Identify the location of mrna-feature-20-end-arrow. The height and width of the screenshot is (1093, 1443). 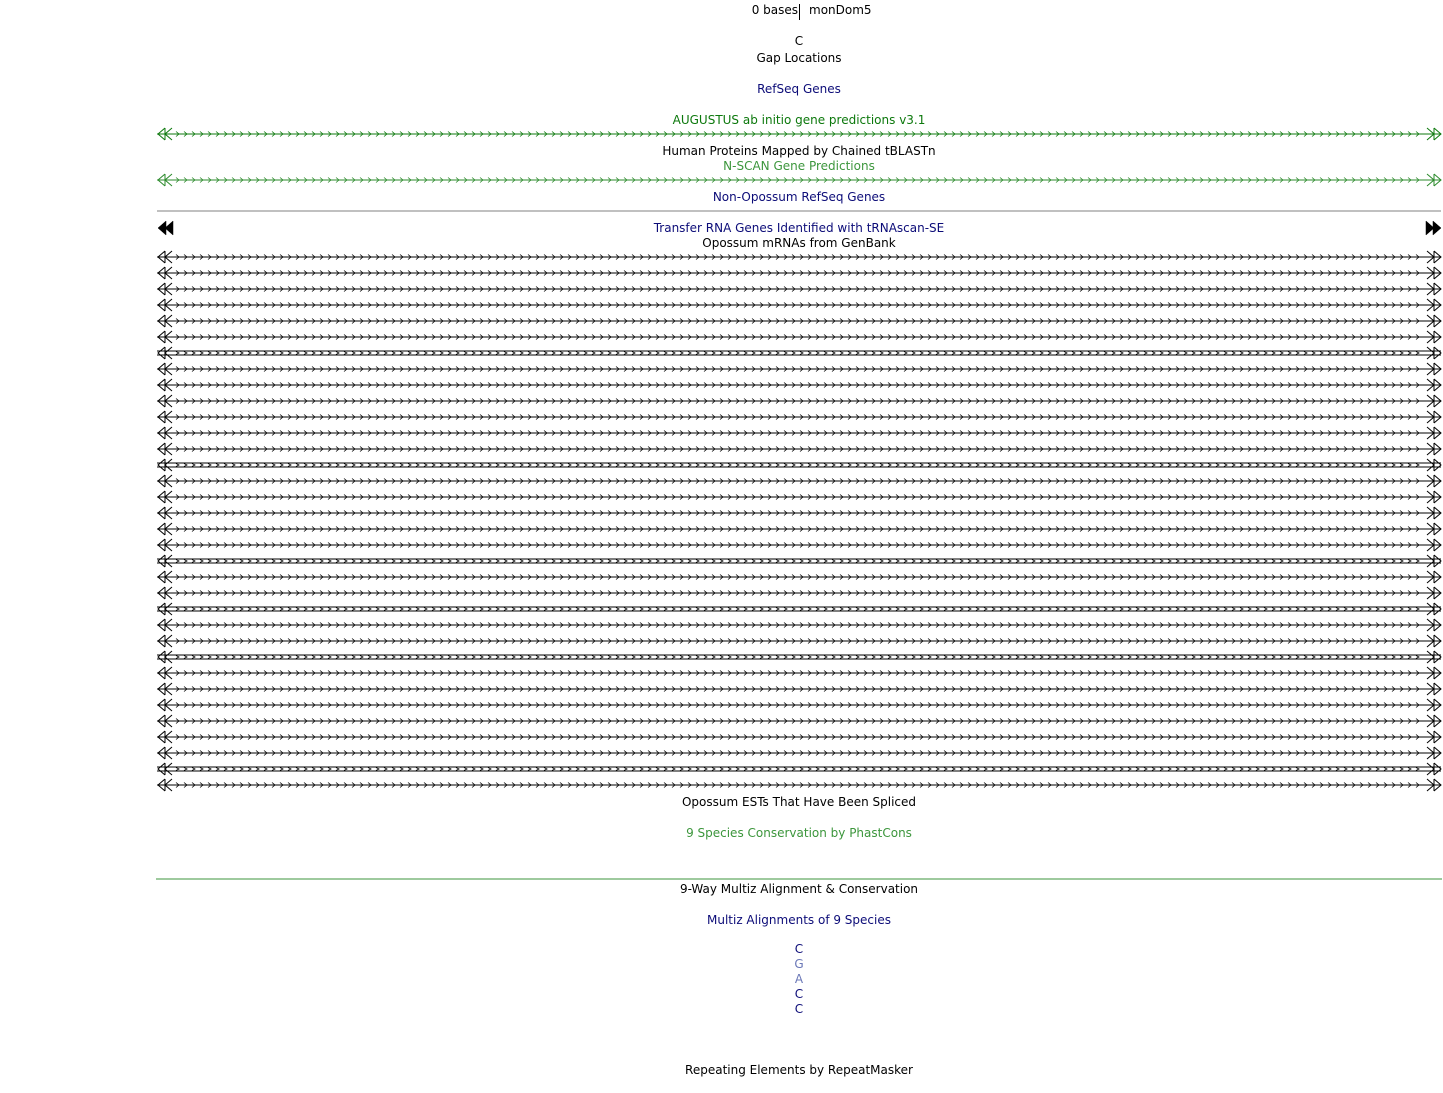
(1434, 561).